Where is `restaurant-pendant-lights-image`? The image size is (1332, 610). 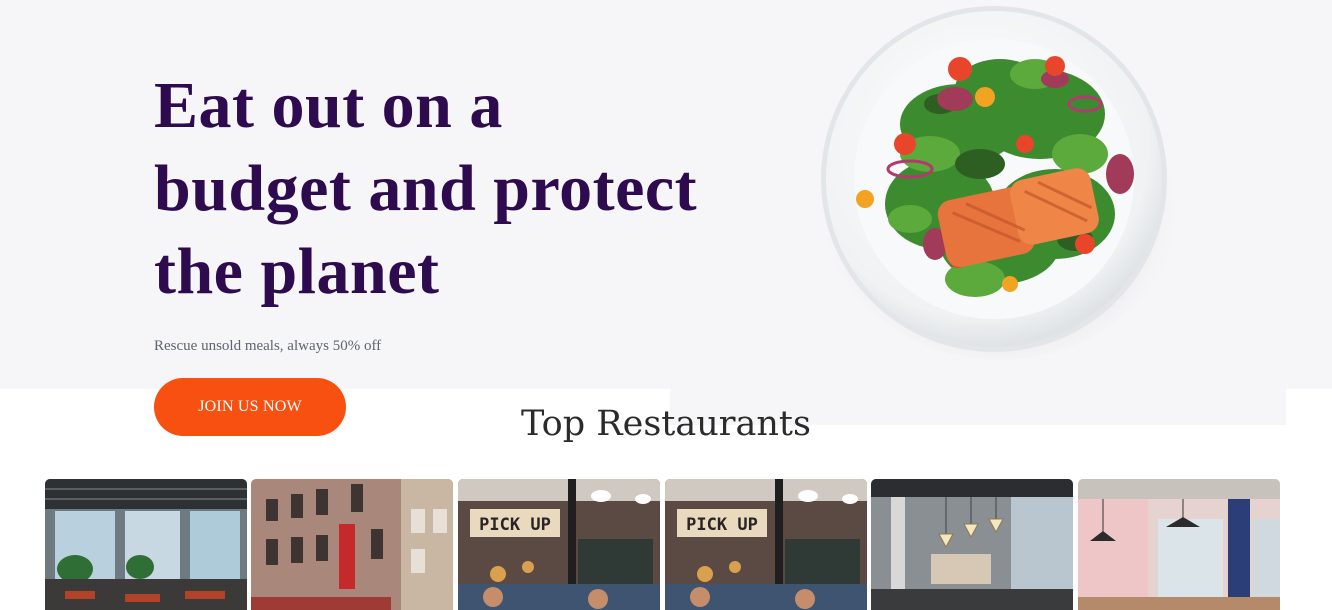 restaurant-pendant-lights-image is located at coordinates (972, 544).